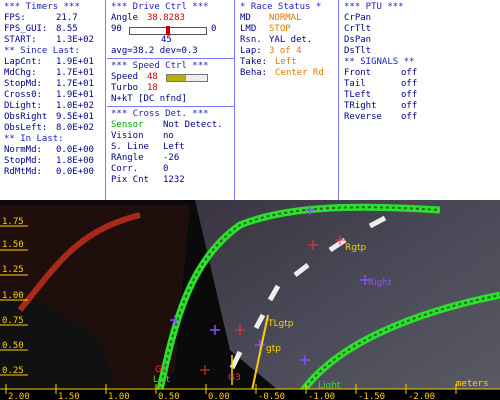 This screenshot has width=500, height=400. I want to click on ptu-item: CrTlt, so click(358, 29).